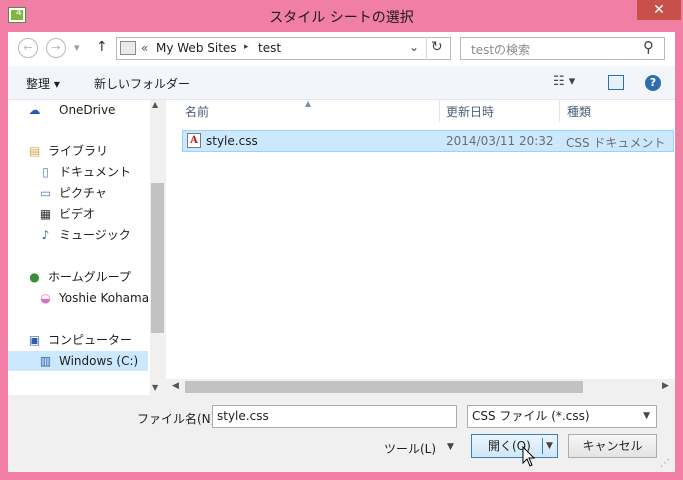 Image resolution: width=683 pixels, height=480 pixels. What do you see at coordinates (155, 387) in the screenshot?
I see `scroll-down-icon: ▼` at bounding box center [155, 387].